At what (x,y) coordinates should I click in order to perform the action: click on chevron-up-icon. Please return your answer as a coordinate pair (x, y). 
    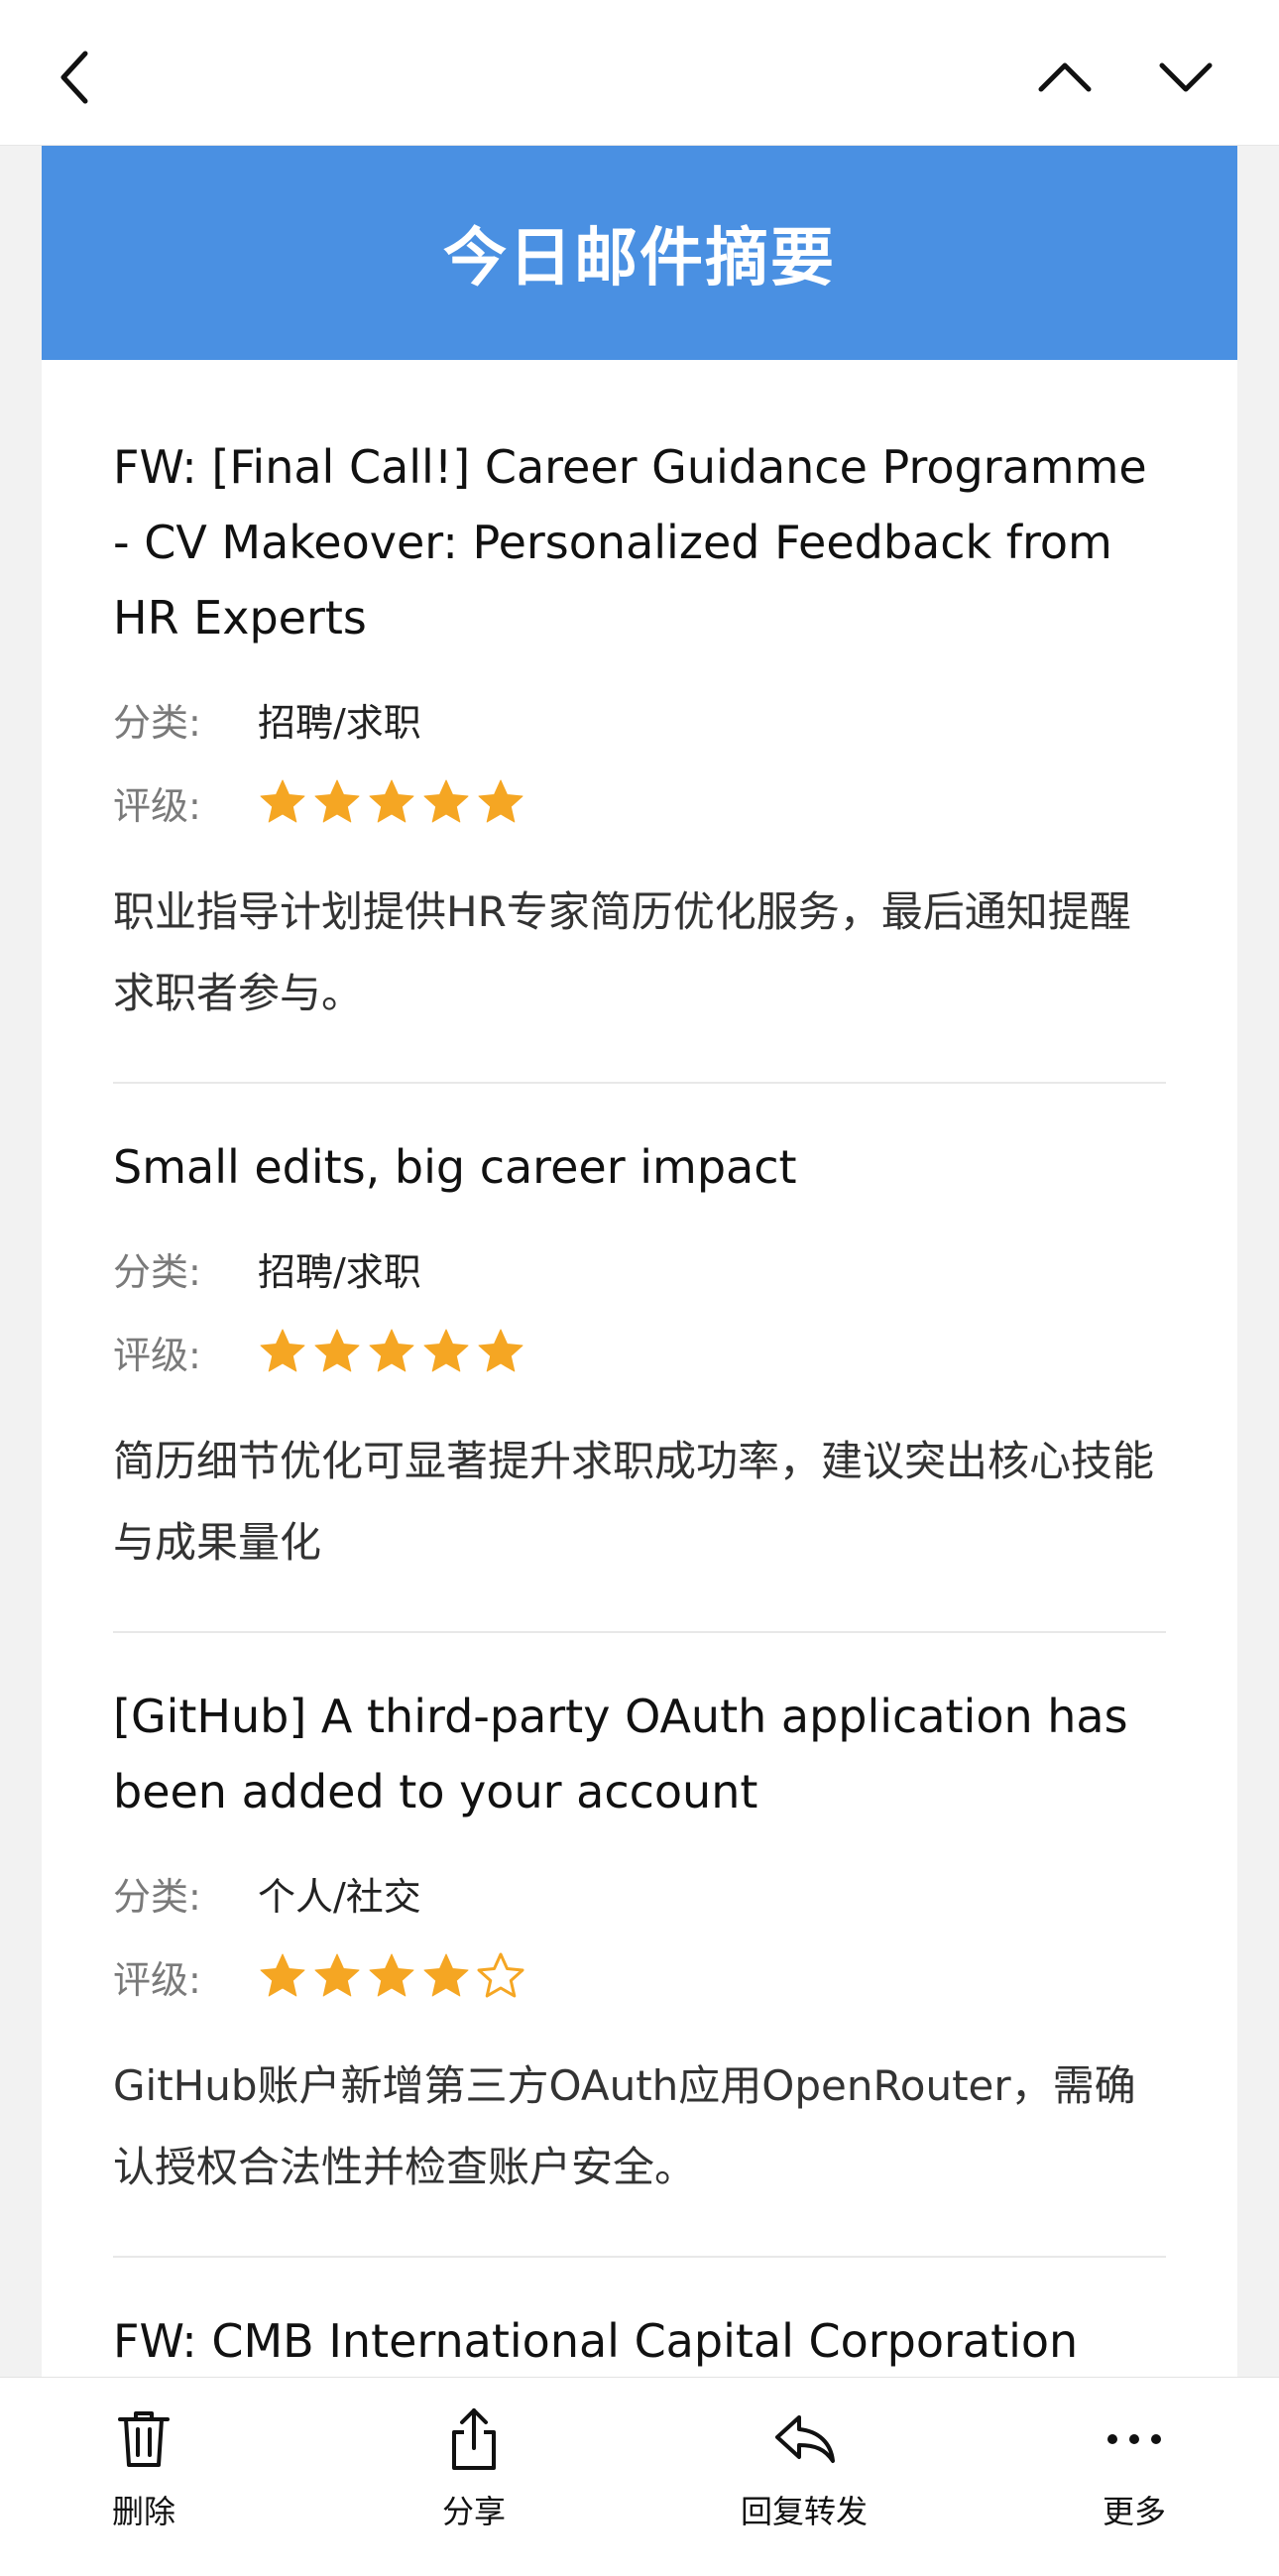
    Looking at the image, I should click on (1065, 77).